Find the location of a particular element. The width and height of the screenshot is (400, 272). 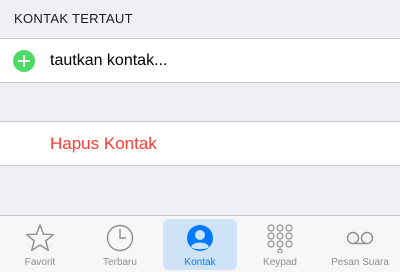

voicemail-icon is located at coordinates (360, 238).